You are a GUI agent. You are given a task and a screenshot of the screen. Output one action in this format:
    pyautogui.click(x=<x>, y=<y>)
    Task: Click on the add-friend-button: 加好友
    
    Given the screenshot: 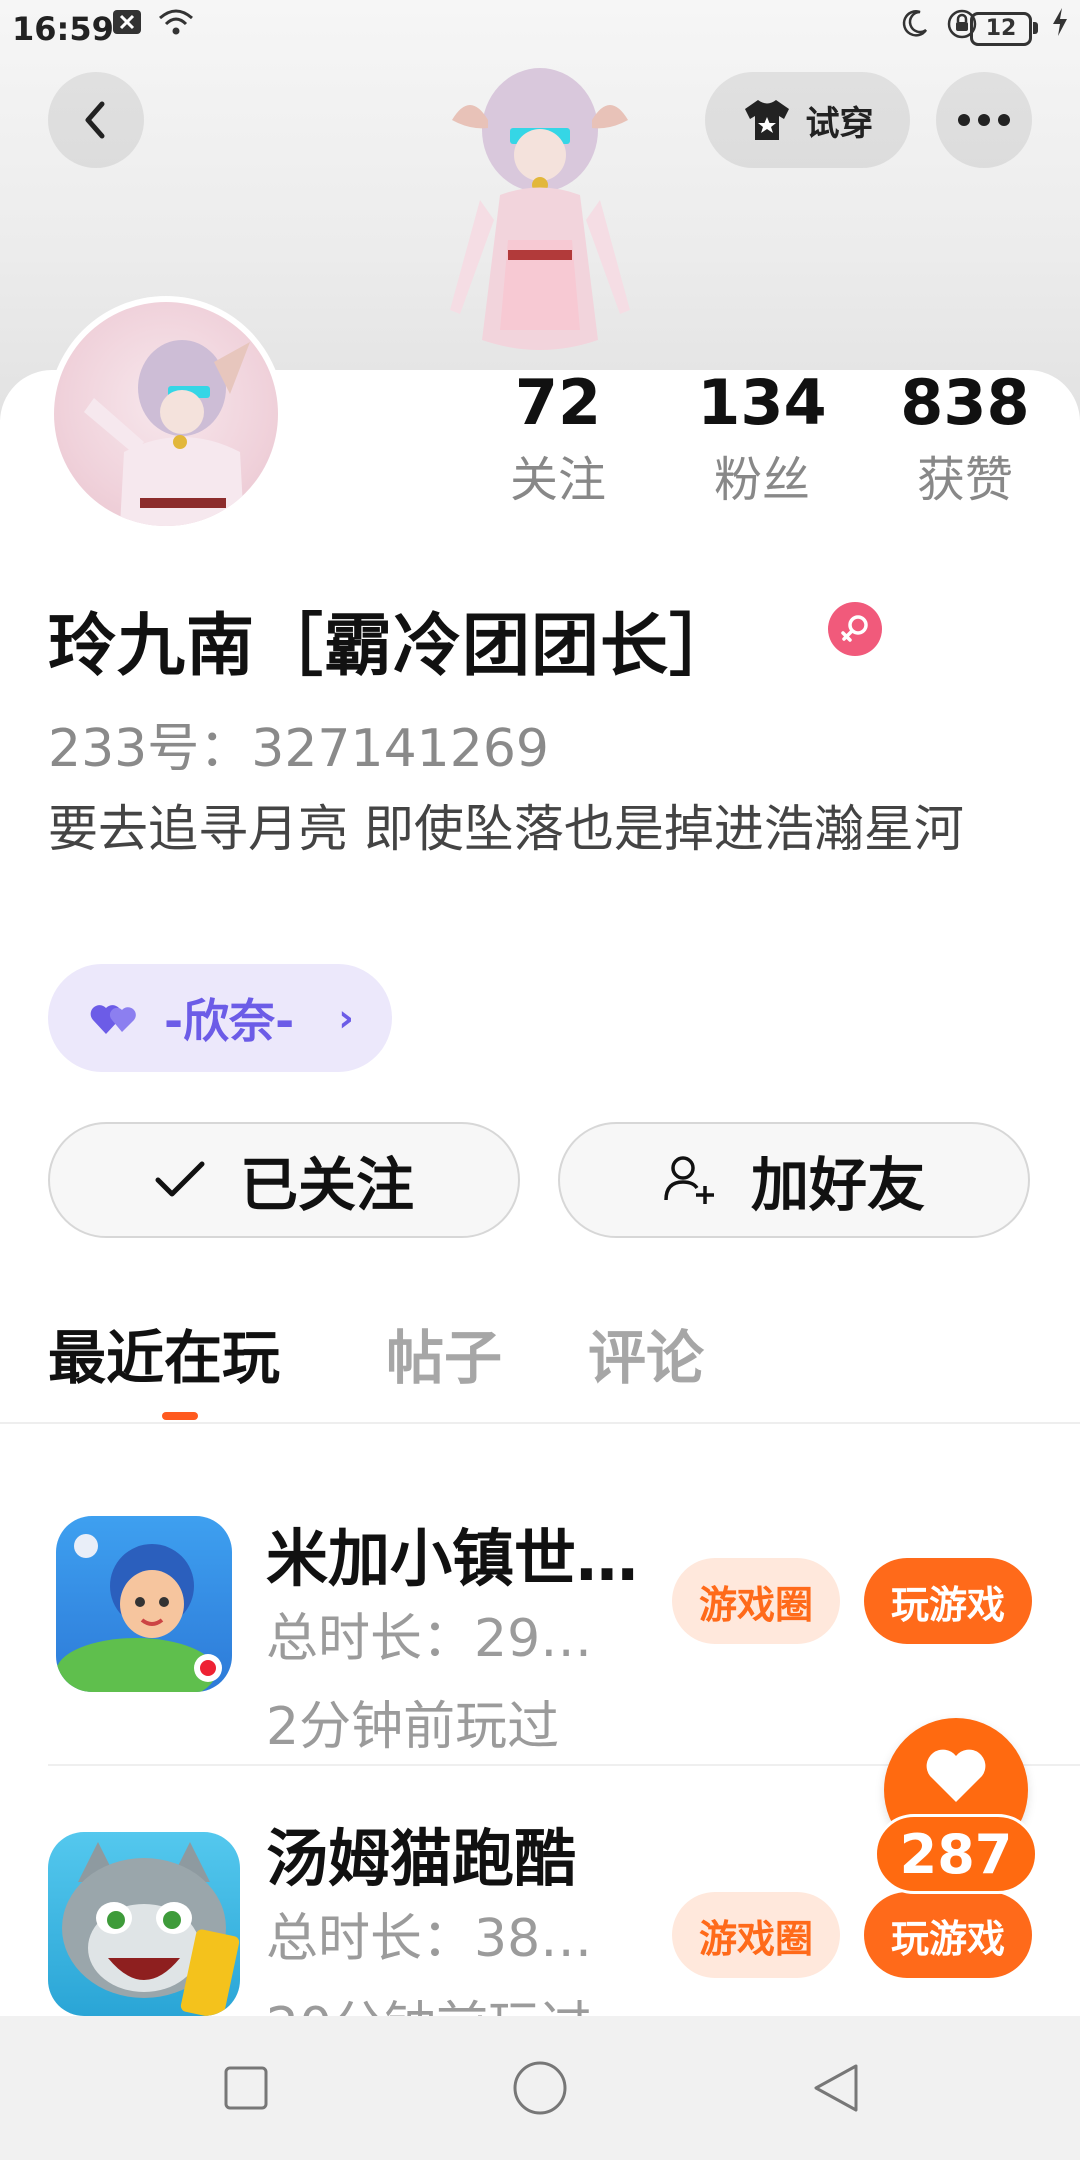 What is the action you would take?
    pyautogui.click(x=794, y=1180)
    